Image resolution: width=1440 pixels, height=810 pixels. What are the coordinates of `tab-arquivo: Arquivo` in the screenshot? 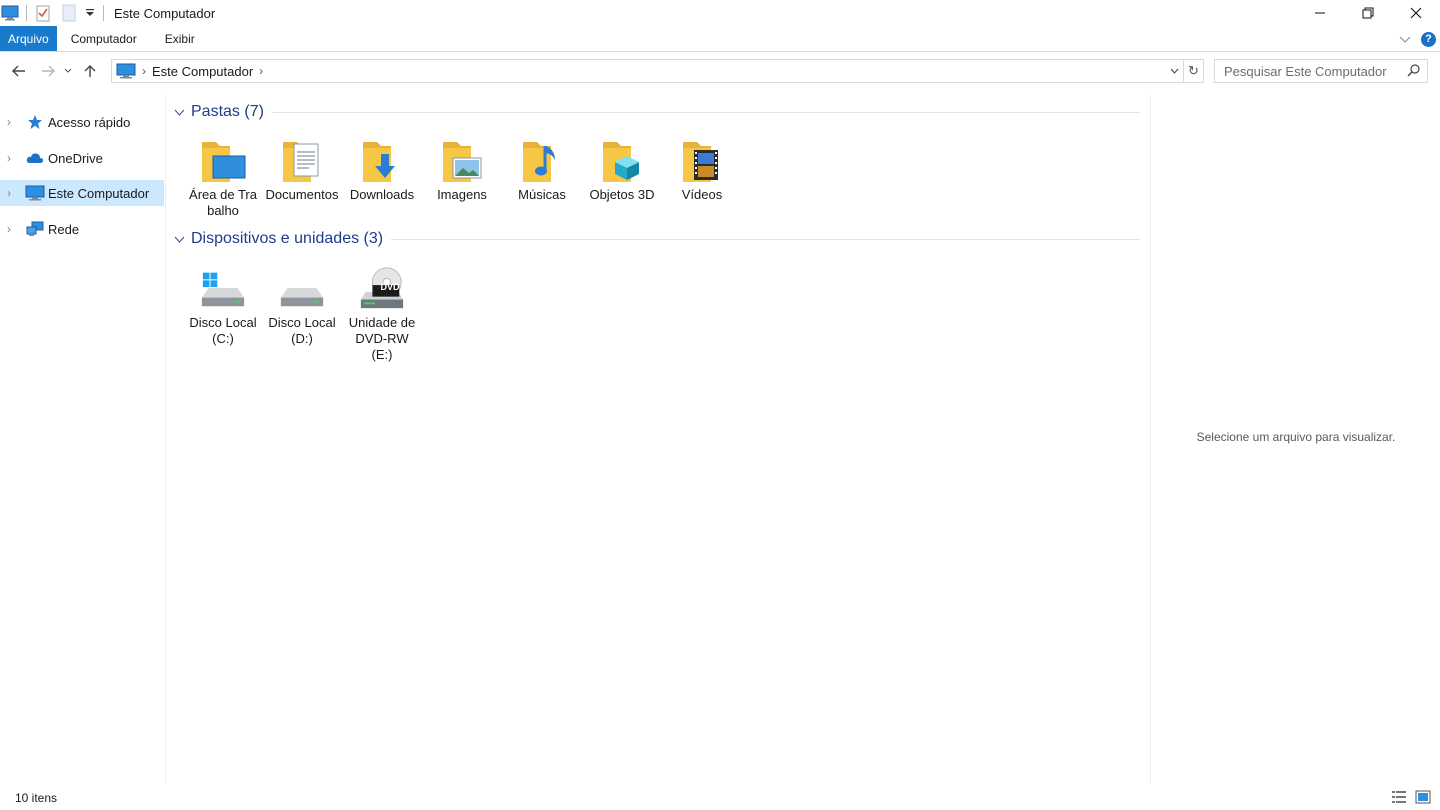 It's located at (28, 38).